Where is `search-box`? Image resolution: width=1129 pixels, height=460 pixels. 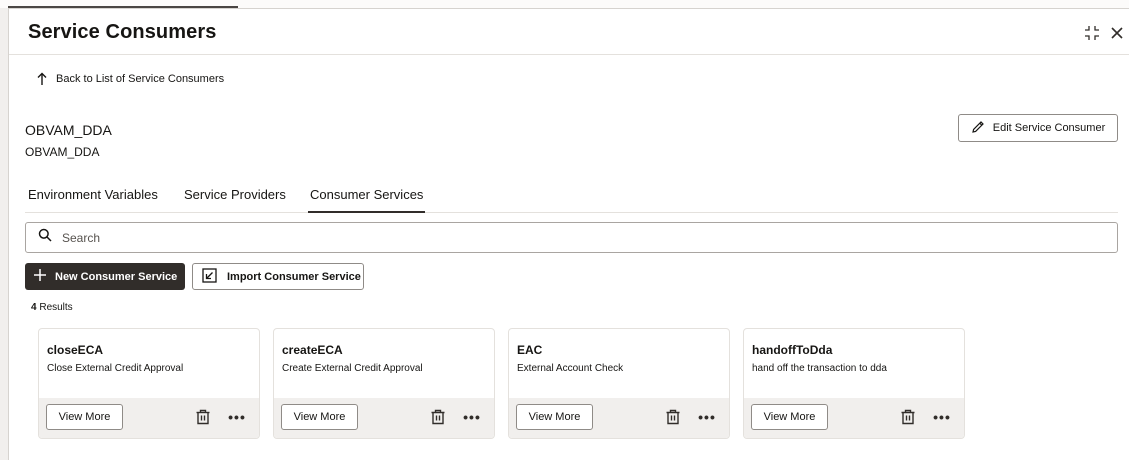 search-box is located at coordinates (571, 237).